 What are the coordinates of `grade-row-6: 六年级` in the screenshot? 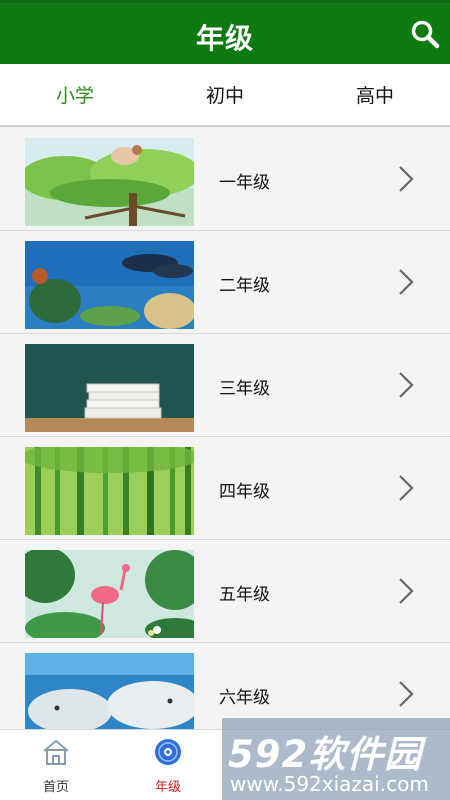 It's located at (225, 686).